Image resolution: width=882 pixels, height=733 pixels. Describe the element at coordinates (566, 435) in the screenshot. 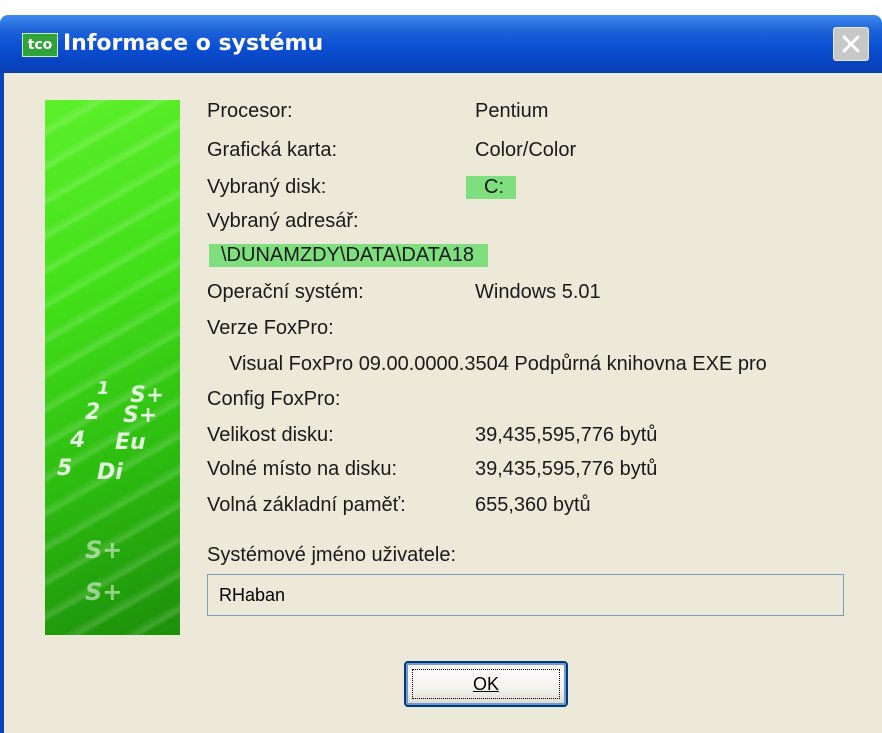

I see `disk-size-value: 39,435,595,776 bytů` at that location.